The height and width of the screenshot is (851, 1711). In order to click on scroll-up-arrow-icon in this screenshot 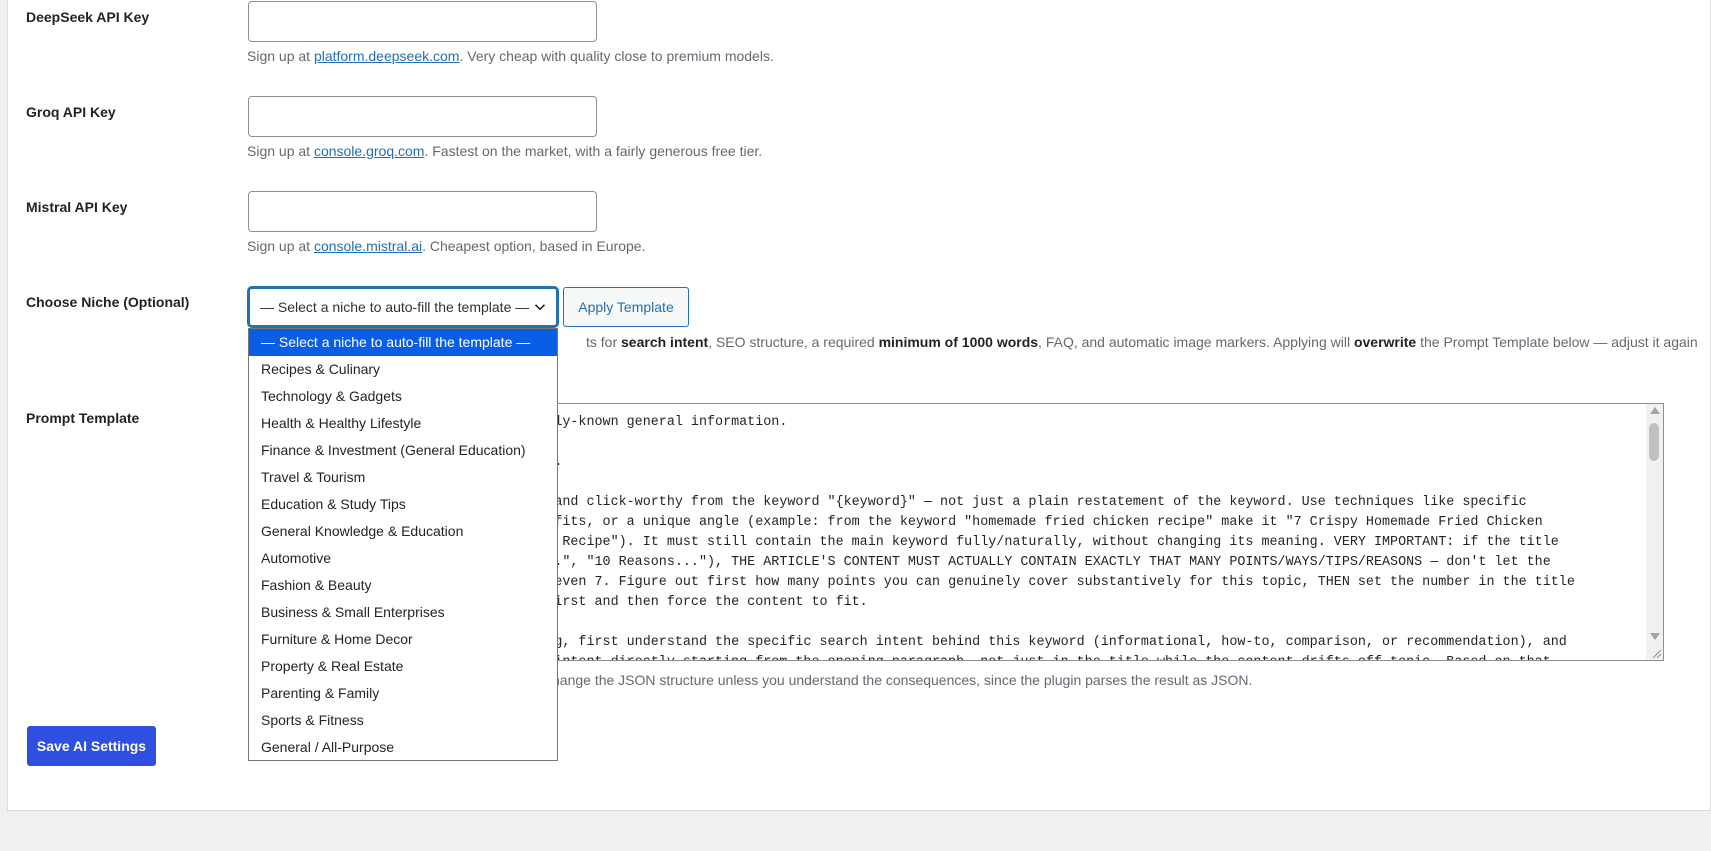, I will do `click(1655, 410)`.